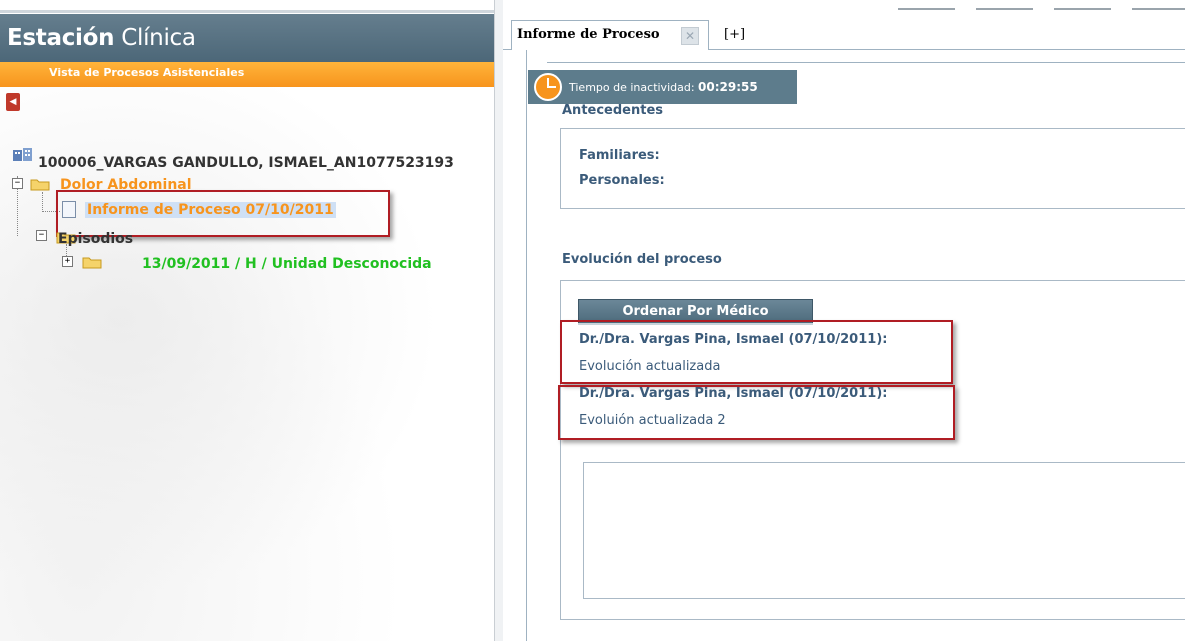 This screenshot has width=1185, height=641. What do you see at coordinates (95, 239) in the screenshot?
I see `episodes-node: Episodios` at bounding box center [95, 239].